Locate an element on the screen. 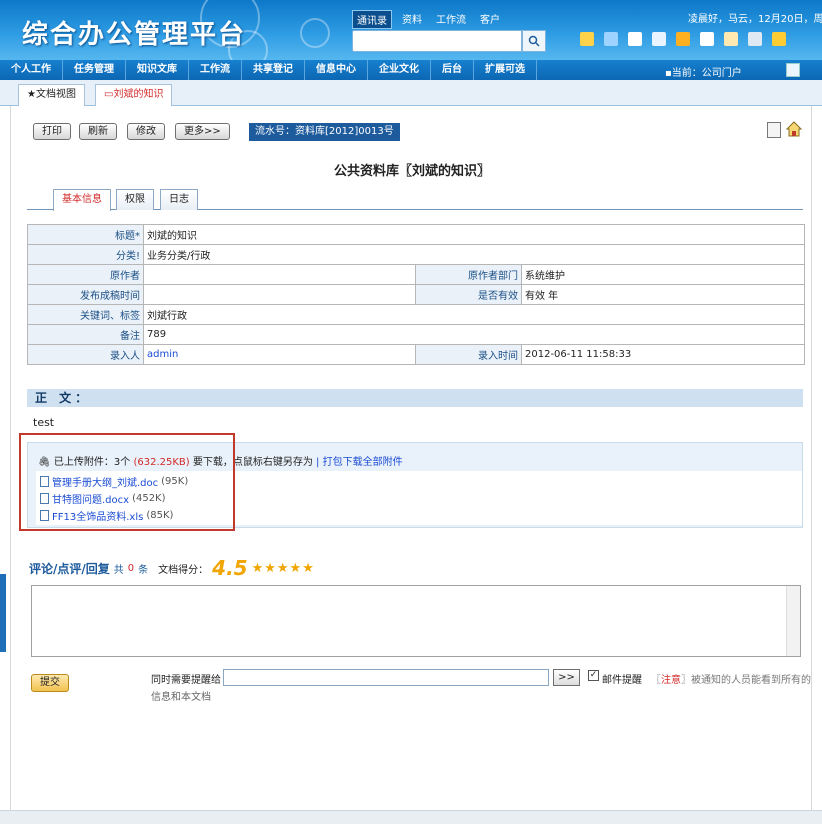 The height and width of the screenshot is (824, 822). document-score: 4.5 is located at coordinates (230, 568).